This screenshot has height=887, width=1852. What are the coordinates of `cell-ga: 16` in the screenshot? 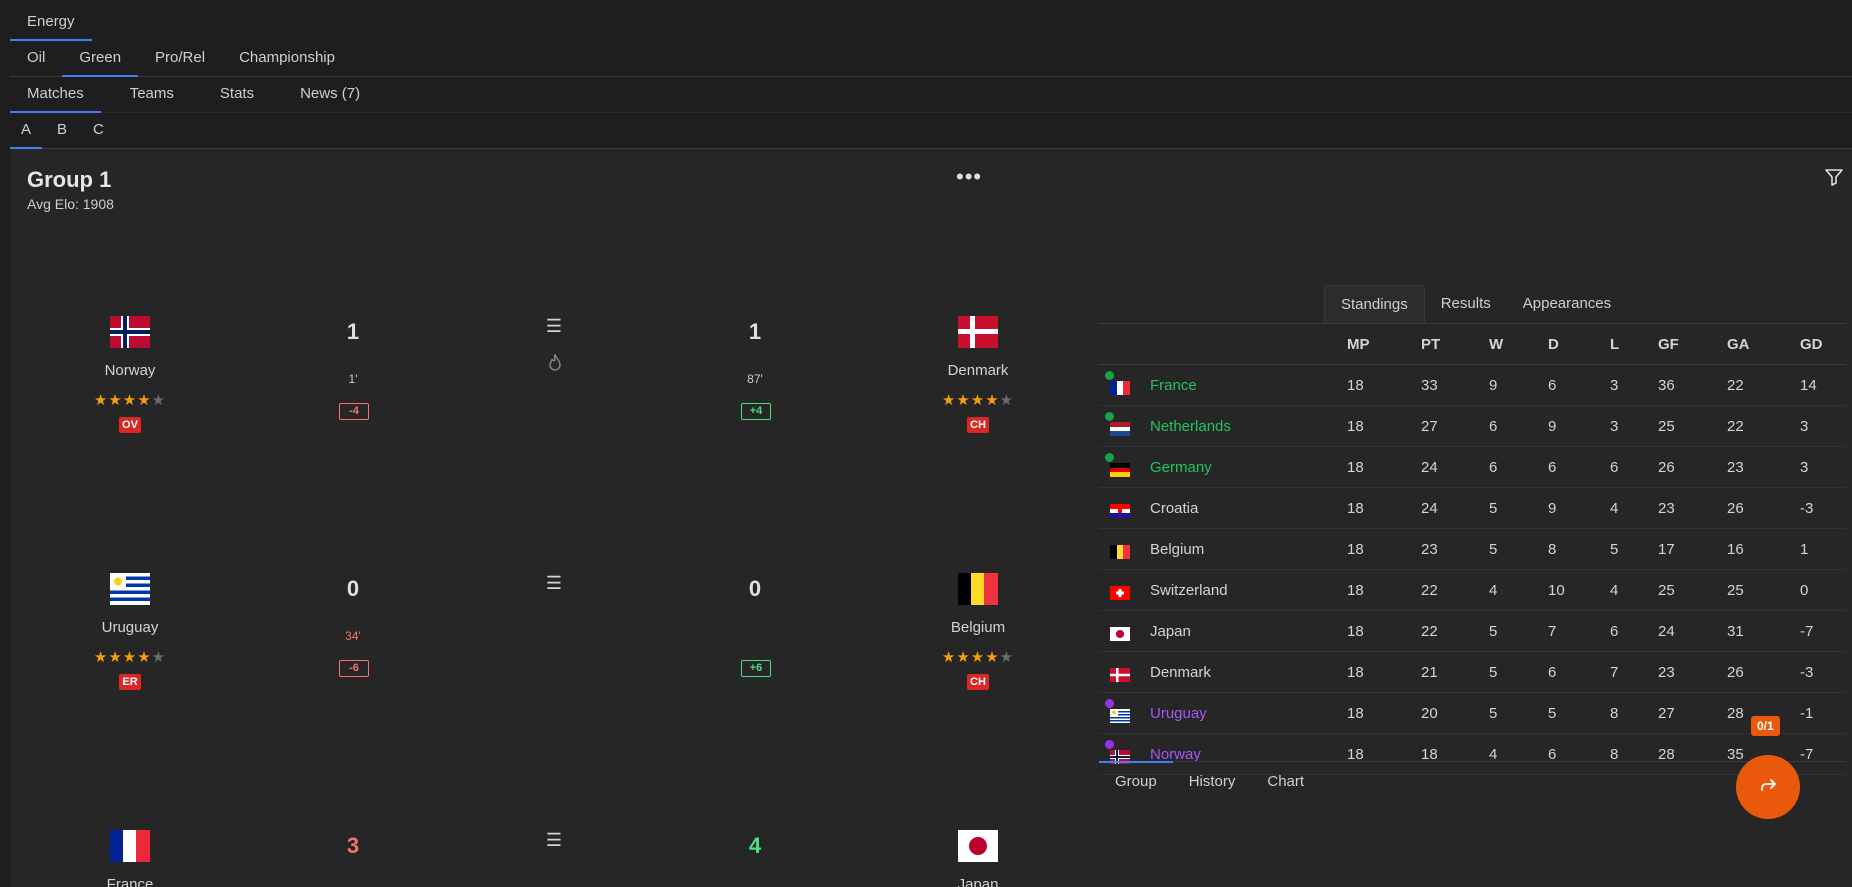 It's located at (1762, 549).